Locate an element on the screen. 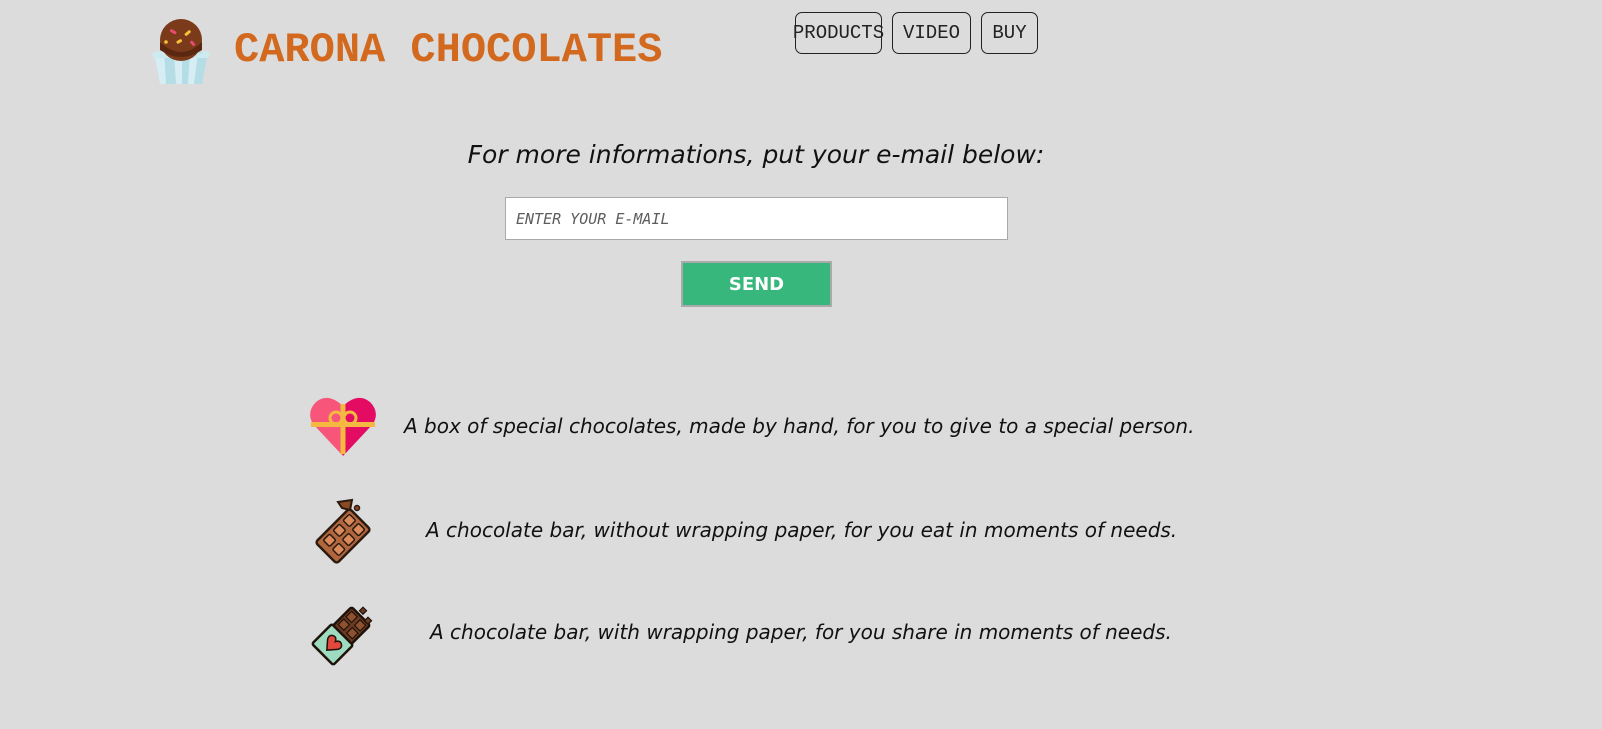 This screenshot has height=729, width=1602. top-nav: PRODUCTS VIDEO BUY is located at coordinates (915, 33).